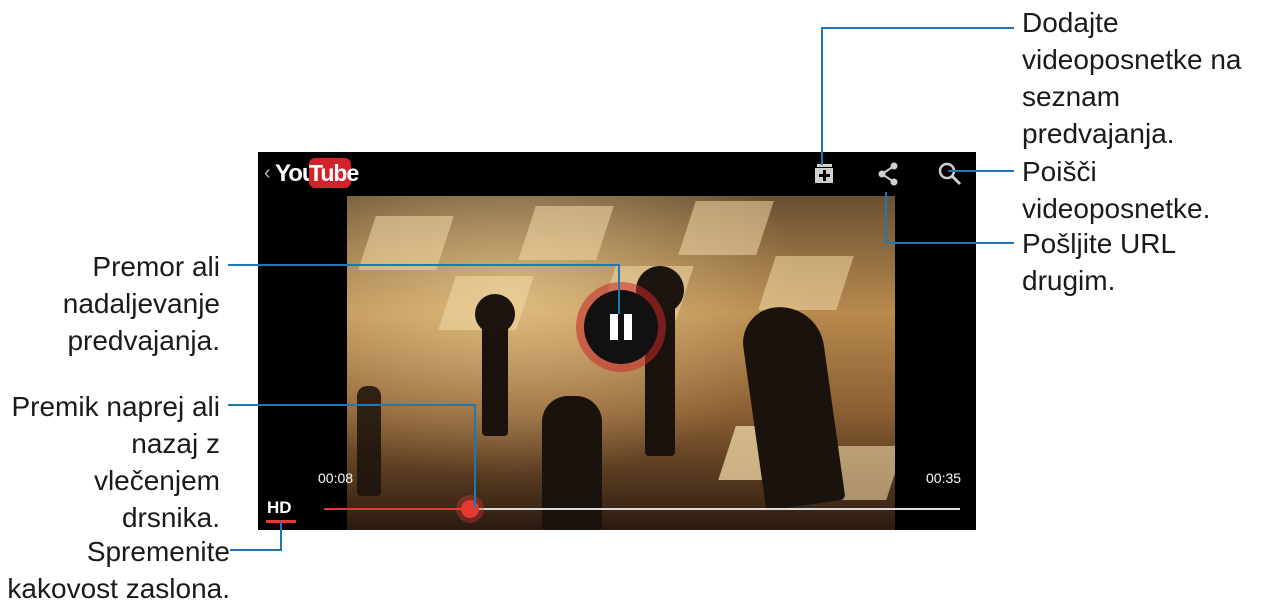 This screenshot has height=607, width=1272. I want to click on callout-line: kakovost zaslona., so click(118, 588).